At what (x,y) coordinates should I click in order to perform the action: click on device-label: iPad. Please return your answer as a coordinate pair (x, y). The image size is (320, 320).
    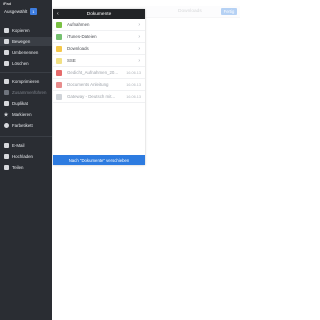
    Looking at the image, I should click on (7, 3).